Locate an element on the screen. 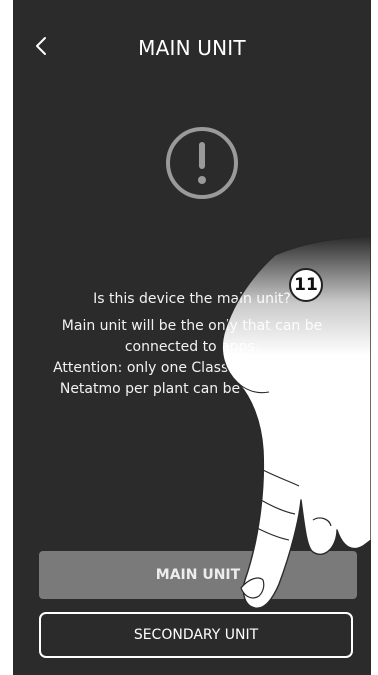  secondary-unit-button: SECONDARY UNIT is located at coordinates (196, 635).